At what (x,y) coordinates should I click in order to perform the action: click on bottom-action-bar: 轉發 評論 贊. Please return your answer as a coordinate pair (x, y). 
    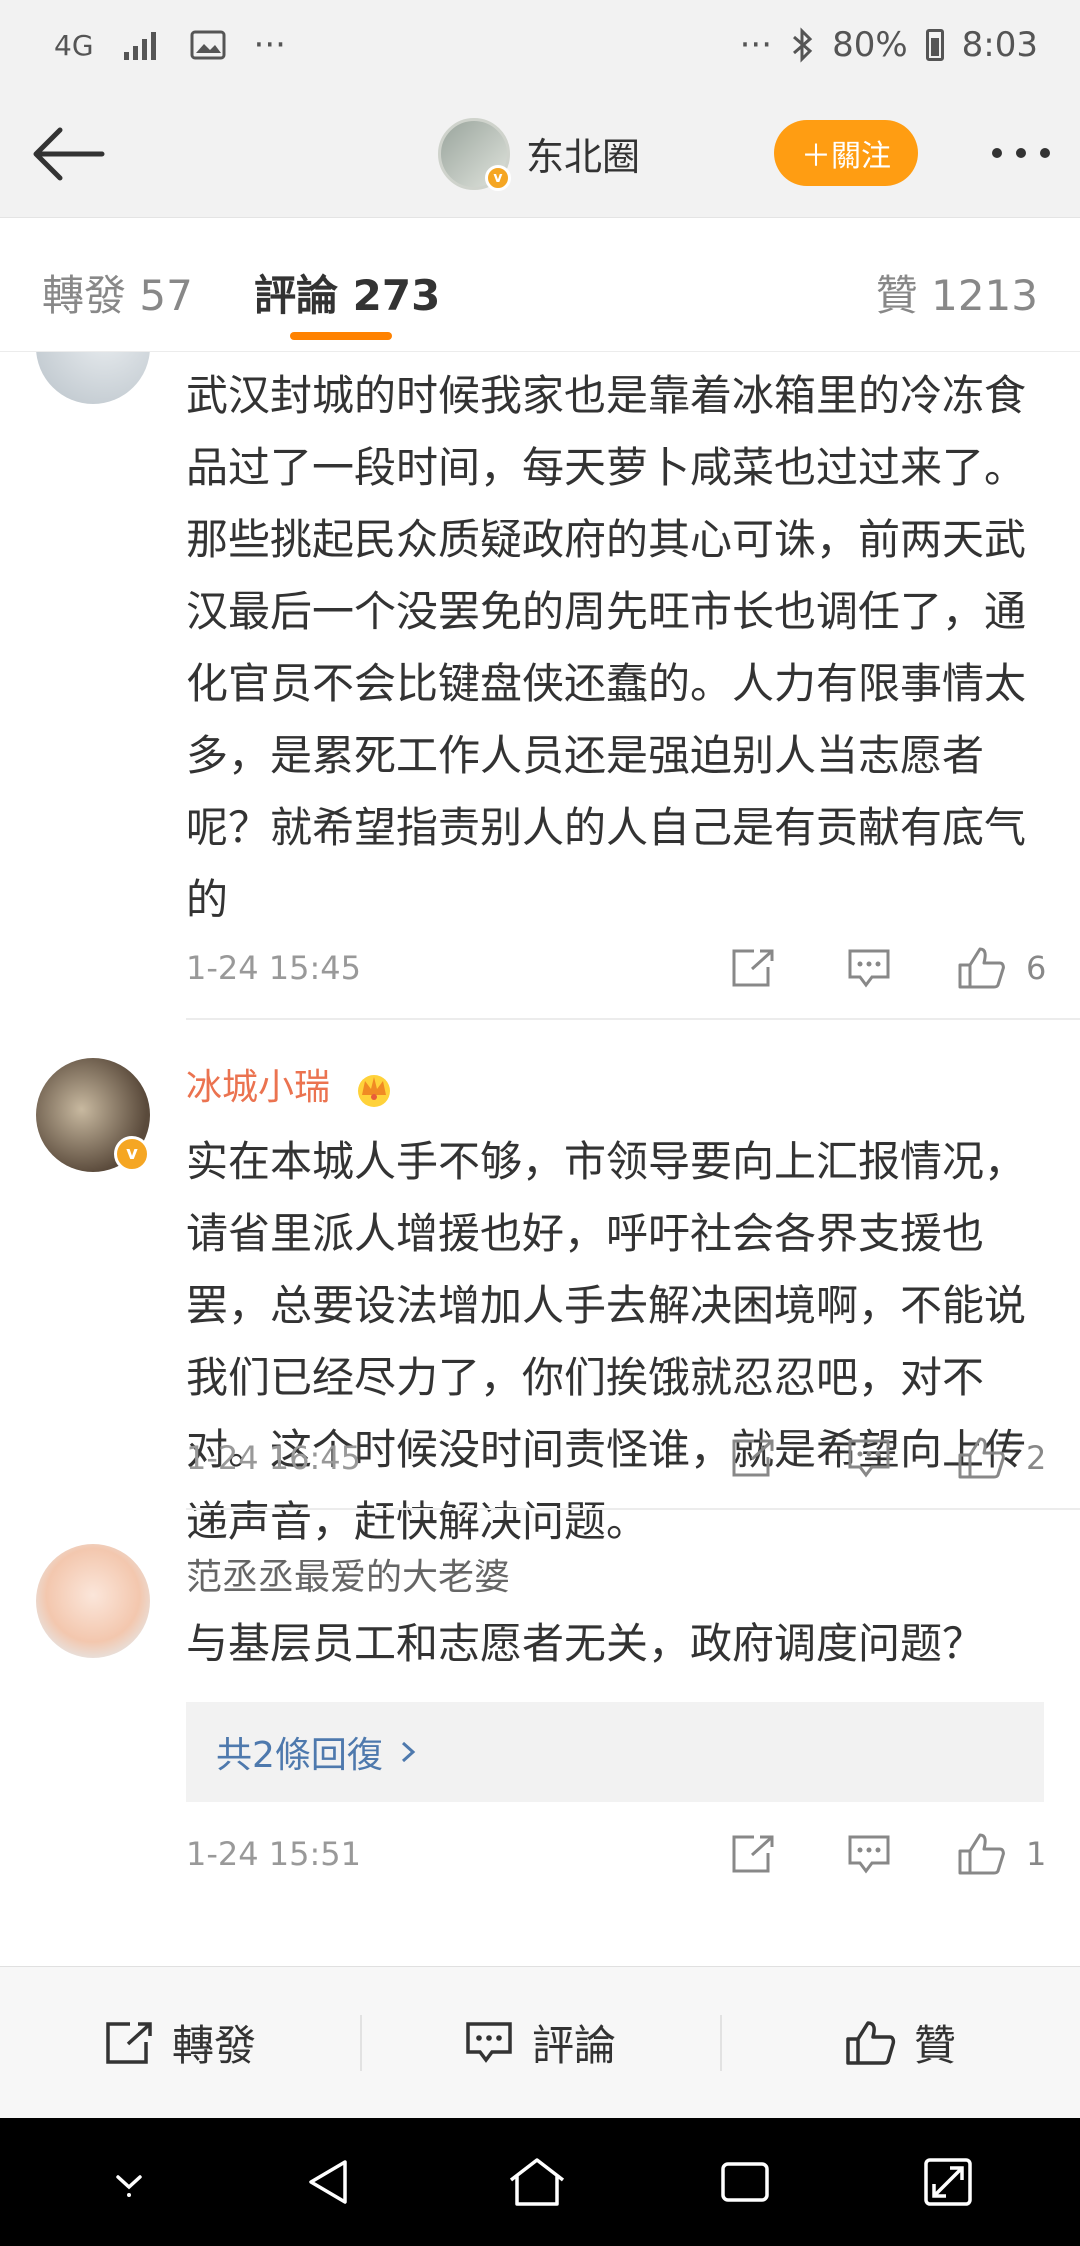
    Looking at the image, I should click on (540, 2042).